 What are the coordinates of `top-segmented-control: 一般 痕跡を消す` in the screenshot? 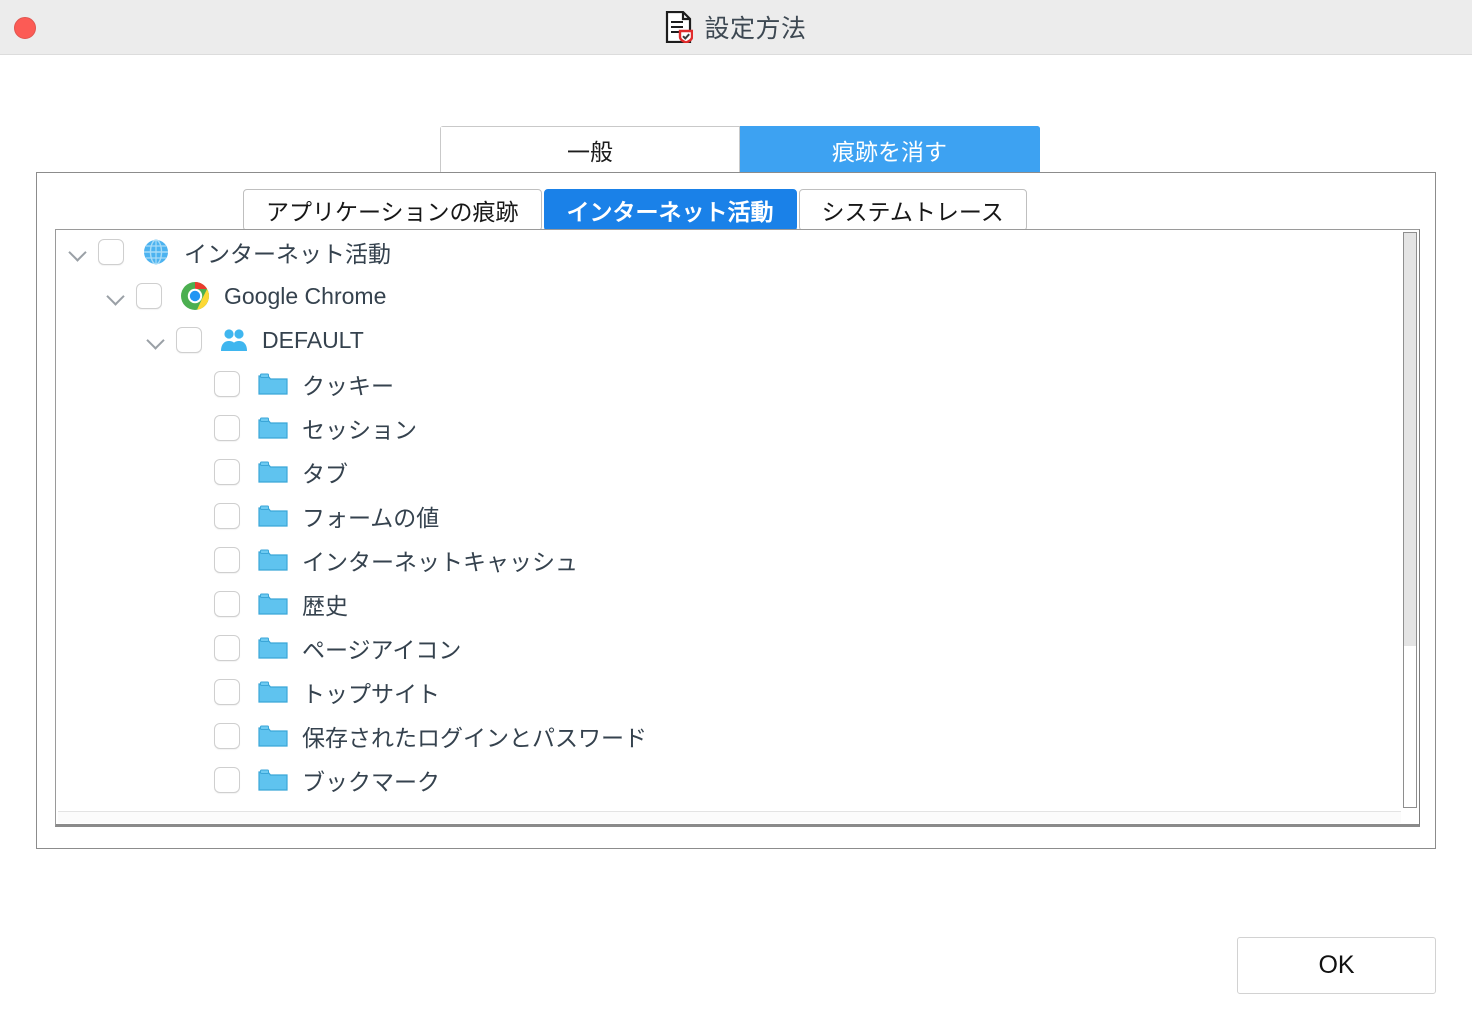 It's located at (740, 150).